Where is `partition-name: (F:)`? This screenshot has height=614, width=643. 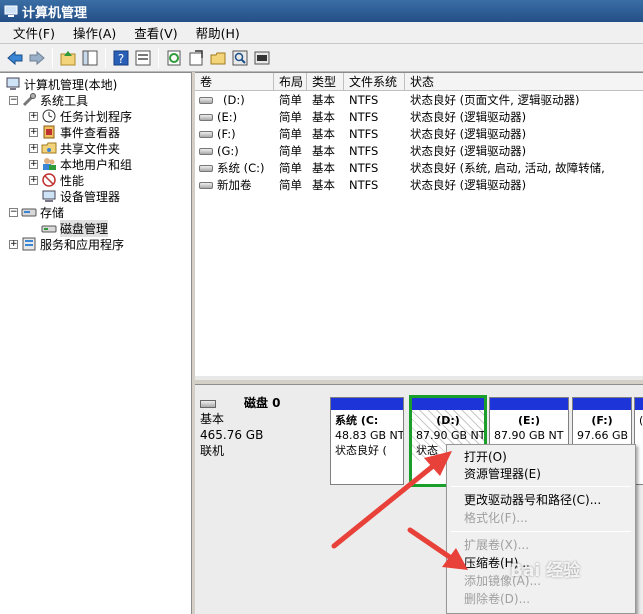 partition-name: (F:) is located at coordinates (602, 420).